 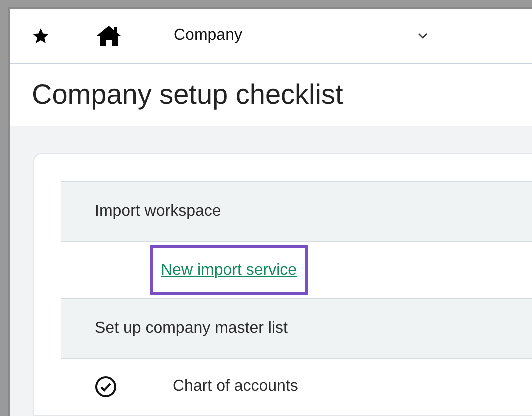 What do you see at coordinates (158, 211) in the screenshot?
I see `section-title: Import workspace` at bounding box center [158, 211].